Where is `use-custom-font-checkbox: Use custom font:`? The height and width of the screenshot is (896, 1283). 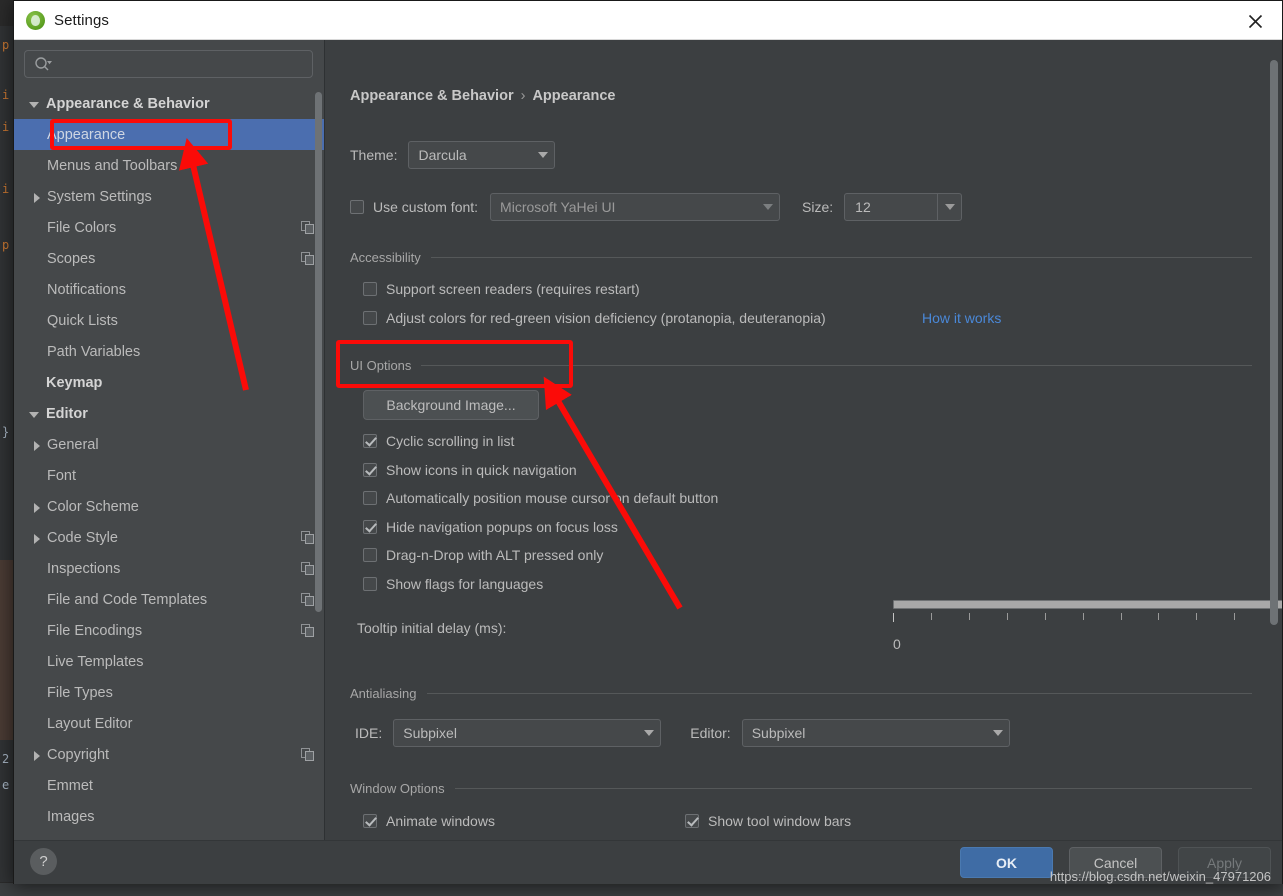 use-custom-font-checkbox: Use custom font: is located at coordinates (414, 207).